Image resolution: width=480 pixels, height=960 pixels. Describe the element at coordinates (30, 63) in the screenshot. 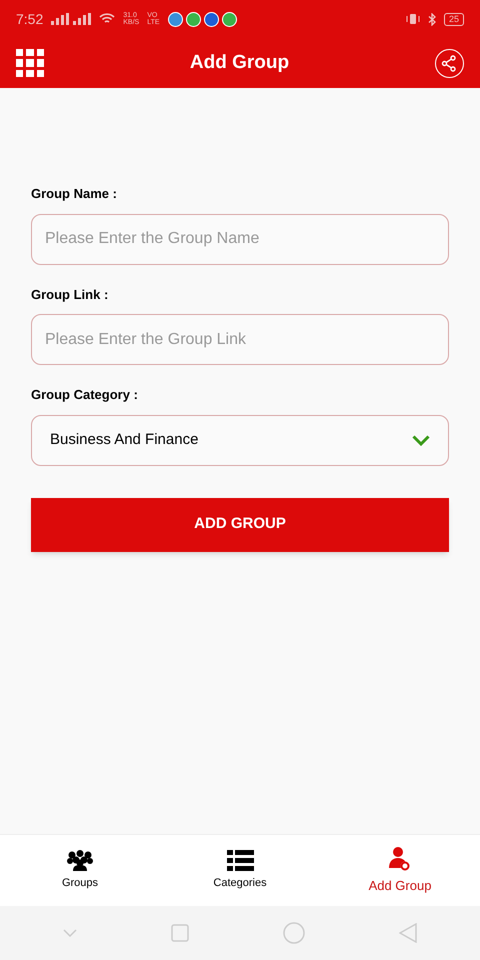

I see `menu-icon` at that location.